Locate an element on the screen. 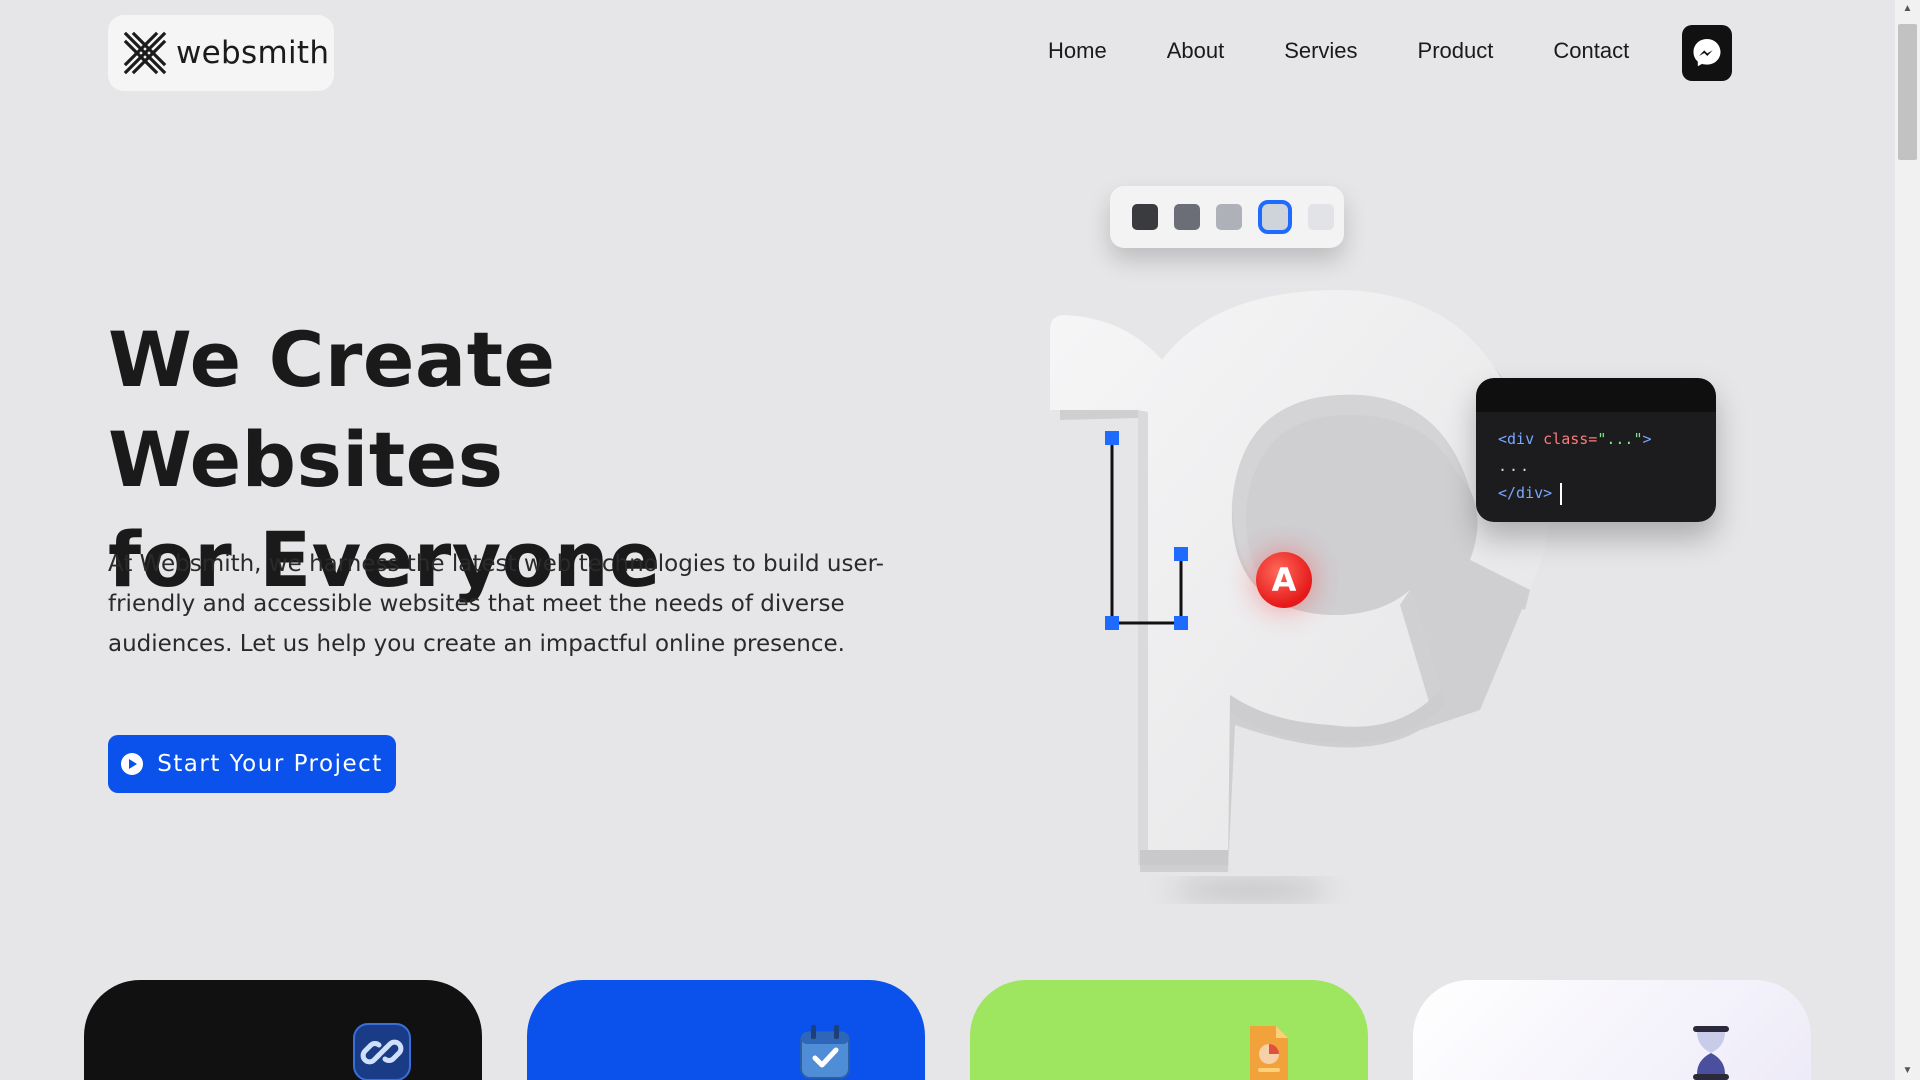 The image size is (1920, 1080). start-project-label: Start Your Project is located at coordinates (270, 764).